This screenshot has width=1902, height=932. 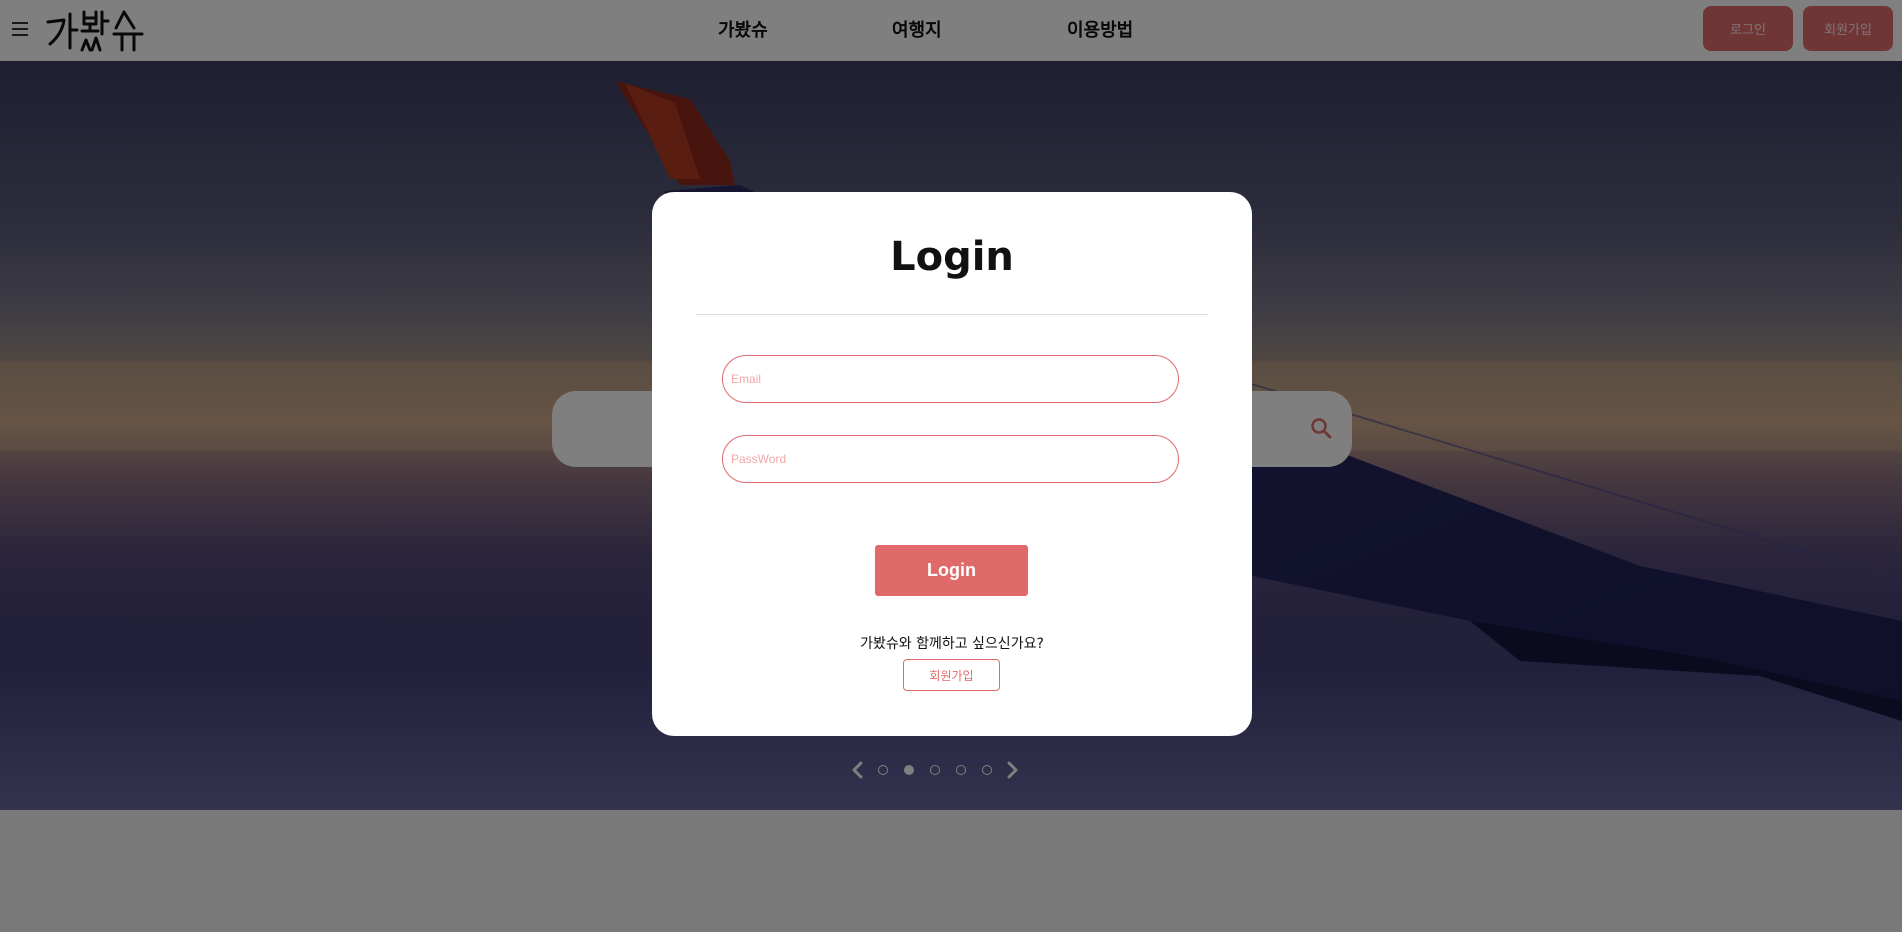 What do you see at coordinates (951, 675) in the screenshot?
I see `modal-signup-button: 회원가입` at bounding box center [951, 675].